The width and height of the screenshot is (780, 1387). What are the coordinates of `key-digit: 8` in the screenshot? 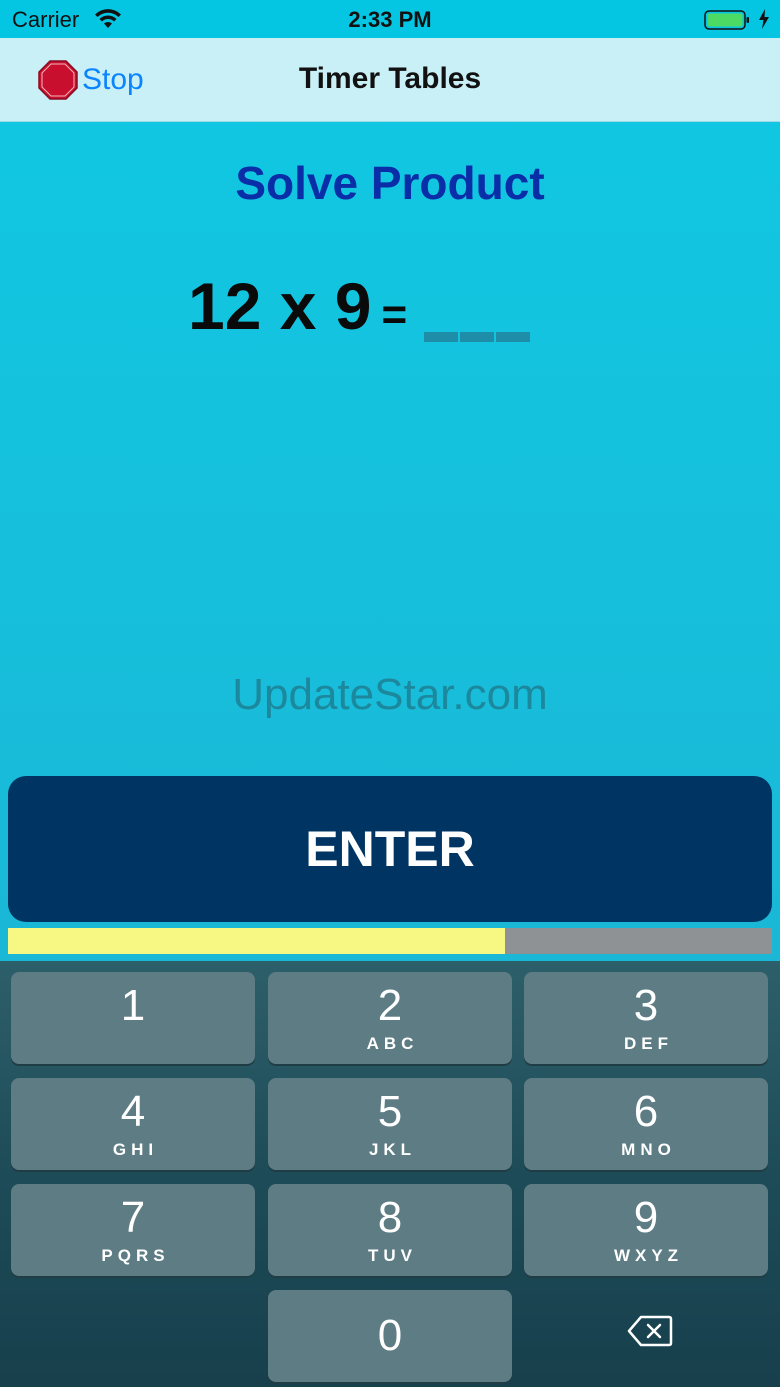 It's located at (390, 1217).